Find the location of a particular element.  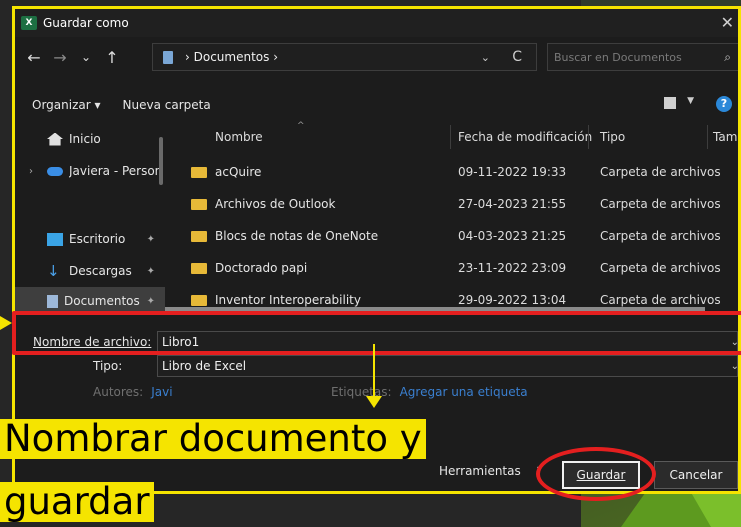

title-bar: X Guardar como ✕ is located at coordinates (376, 23).